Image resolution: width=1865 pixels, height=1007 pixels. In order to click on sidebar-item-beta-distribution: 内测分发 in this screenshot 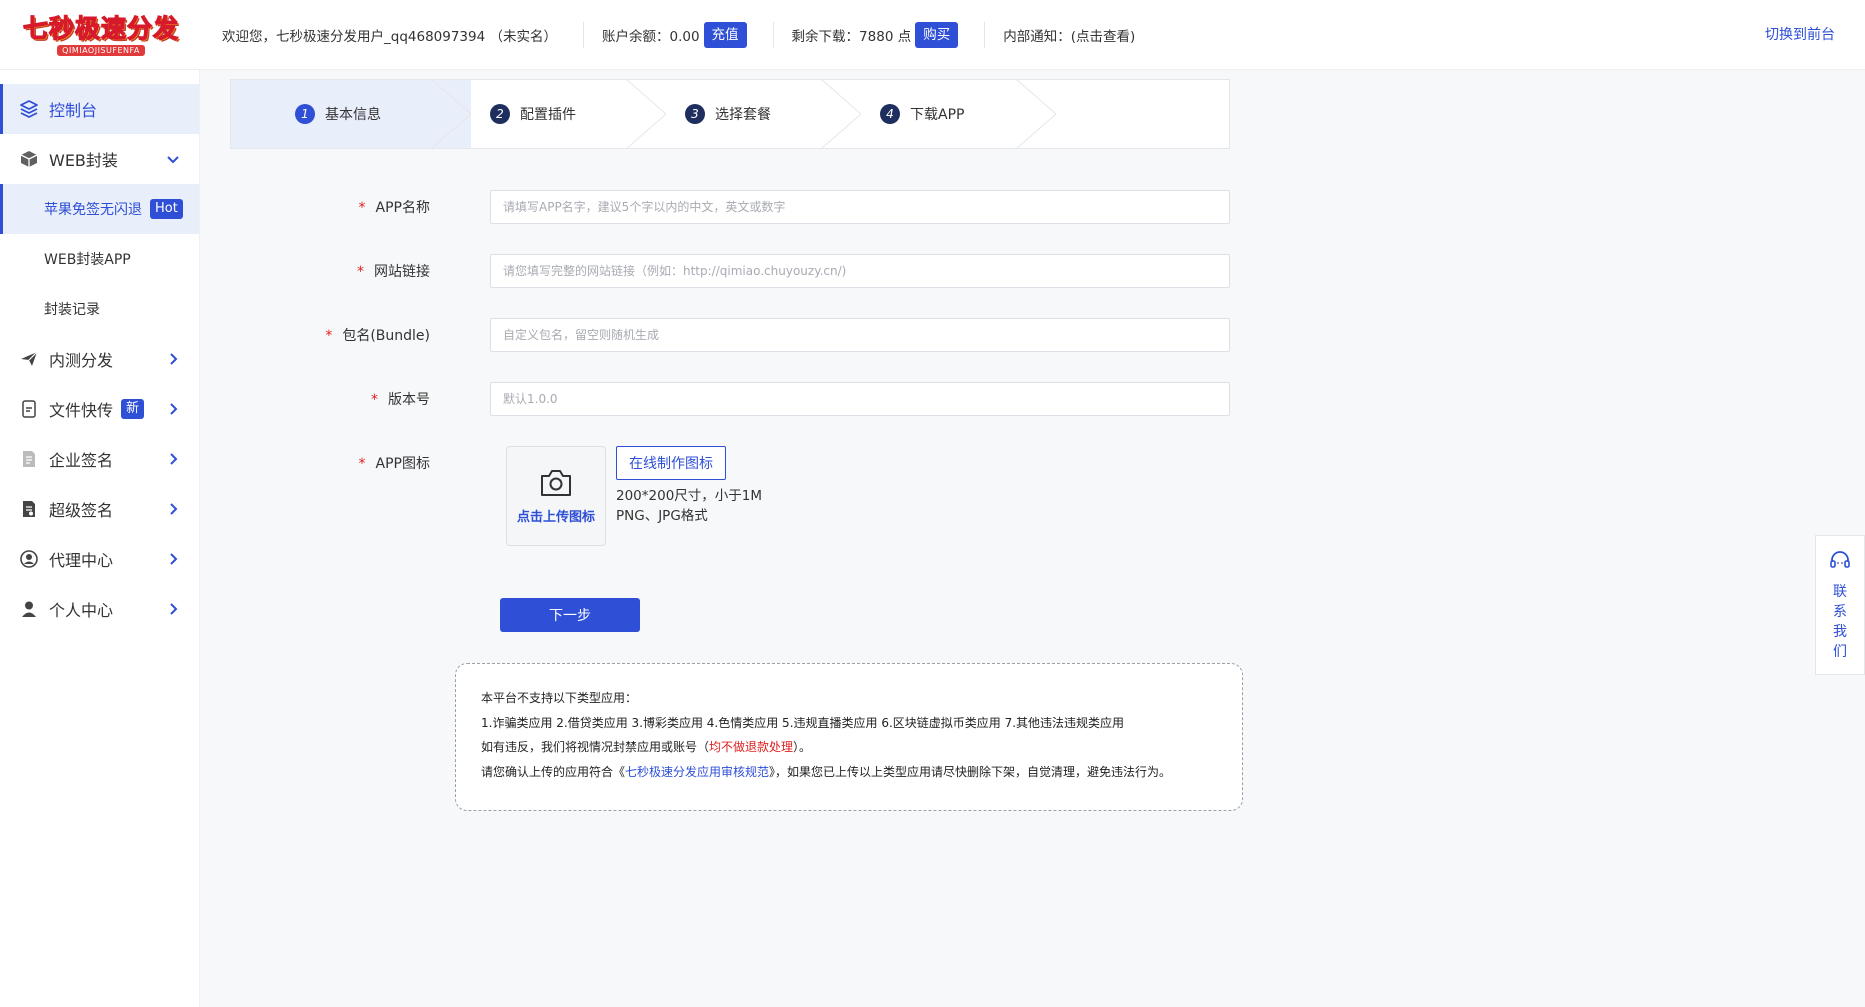, I will do `click(99, 359)`.